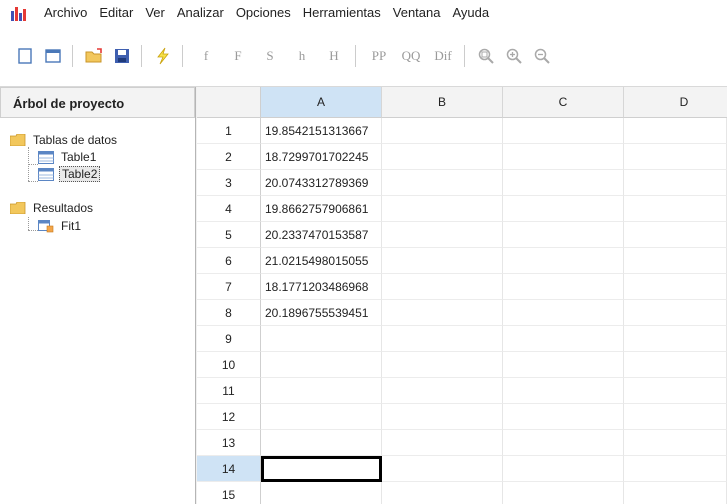 The height and width of the screenshot is (504, 727). I want to click on row-header: 6, so click(229, 261).